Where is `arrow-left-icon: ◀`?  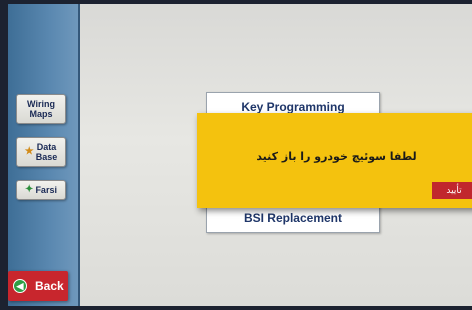
arrow-left-icon: ◀ is located at coordinates (20, 286).